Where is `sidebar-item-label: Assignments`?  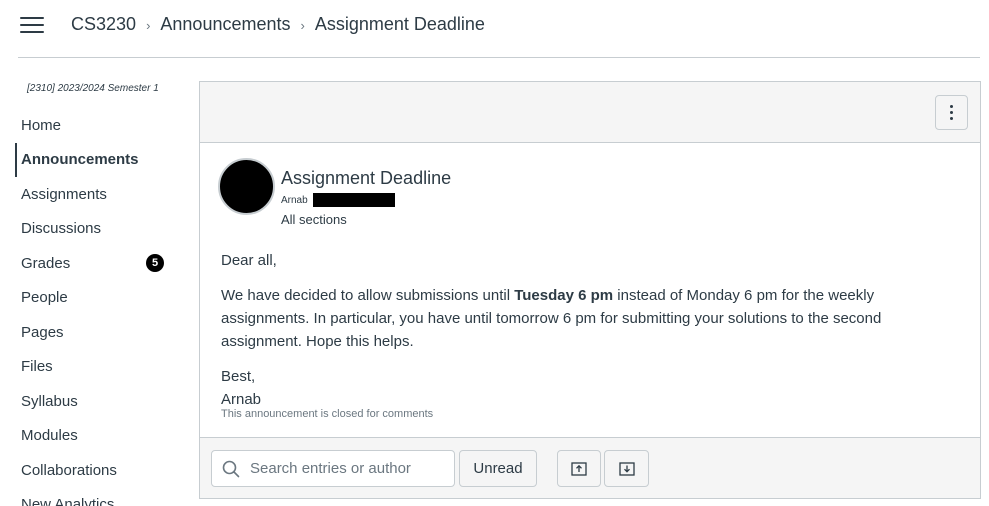
sidebar-item-label: Assignments is located at coordinates (64, 194).